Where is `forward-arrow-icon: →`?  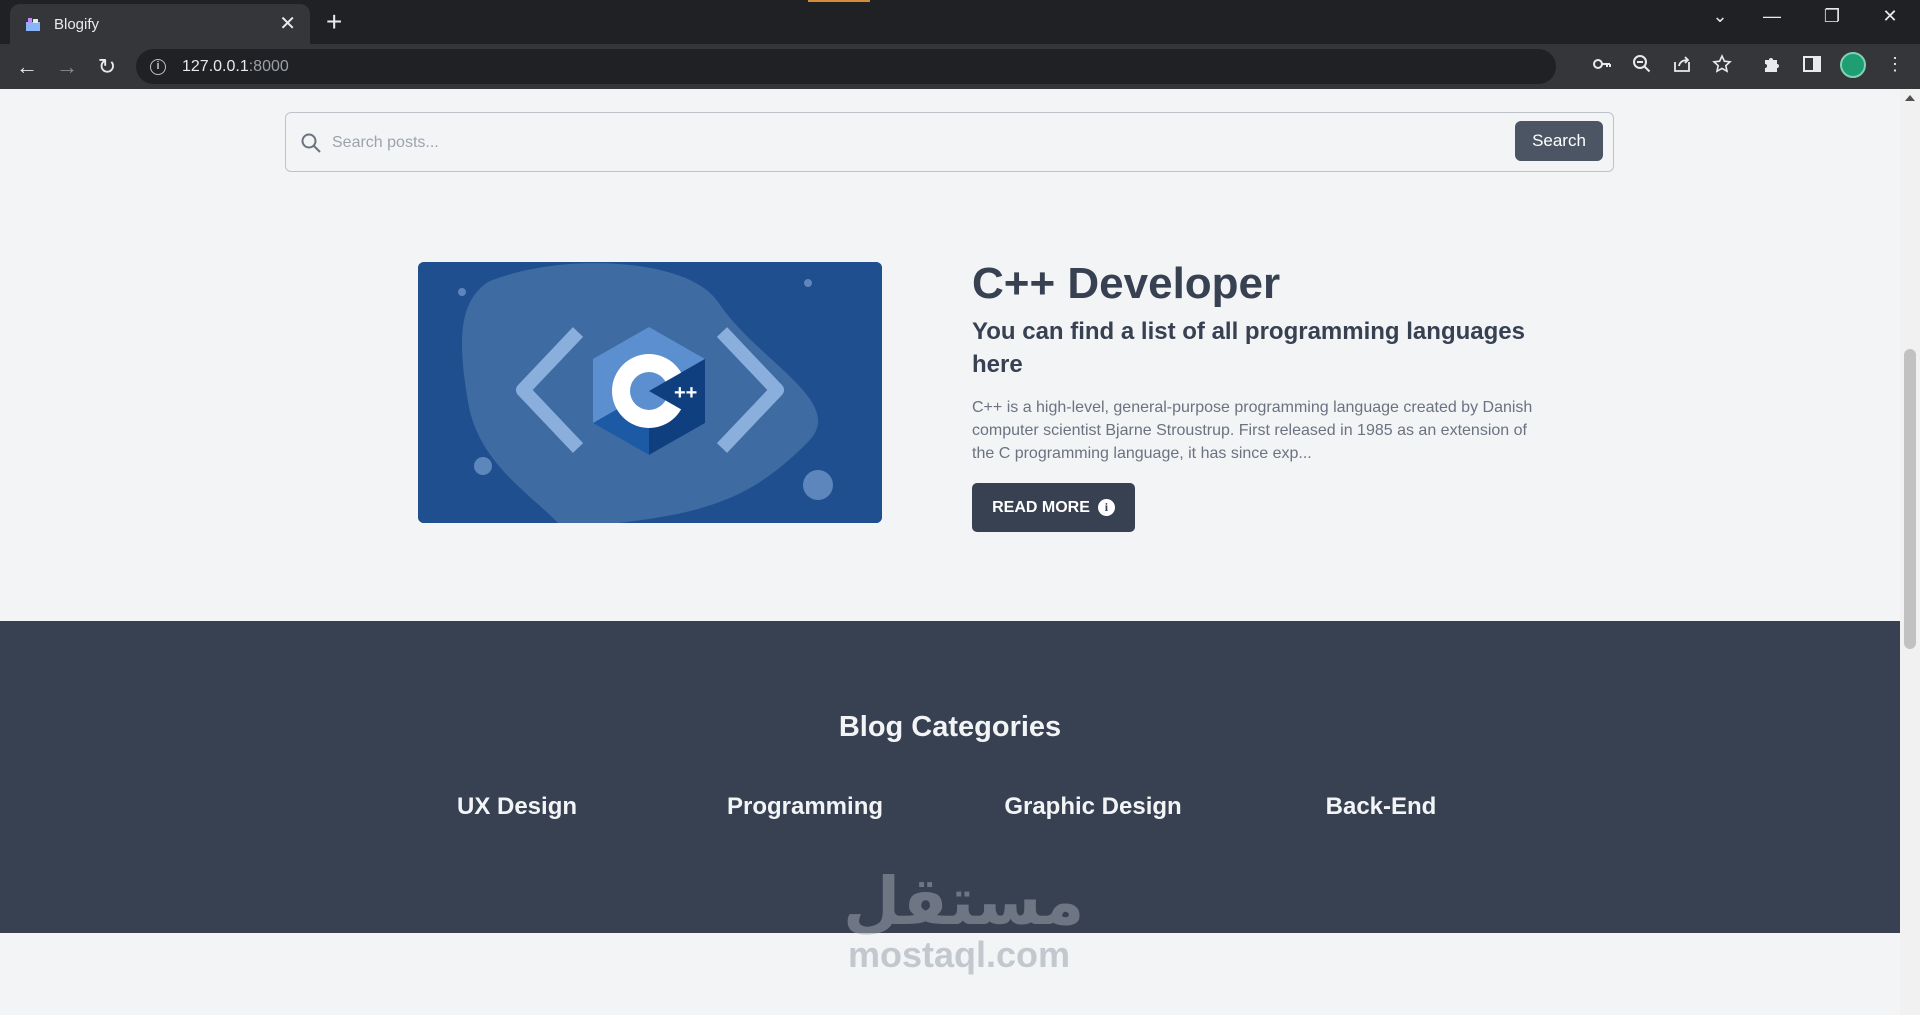 forward-arrow-icon: → is located at coordinates (67, 67).